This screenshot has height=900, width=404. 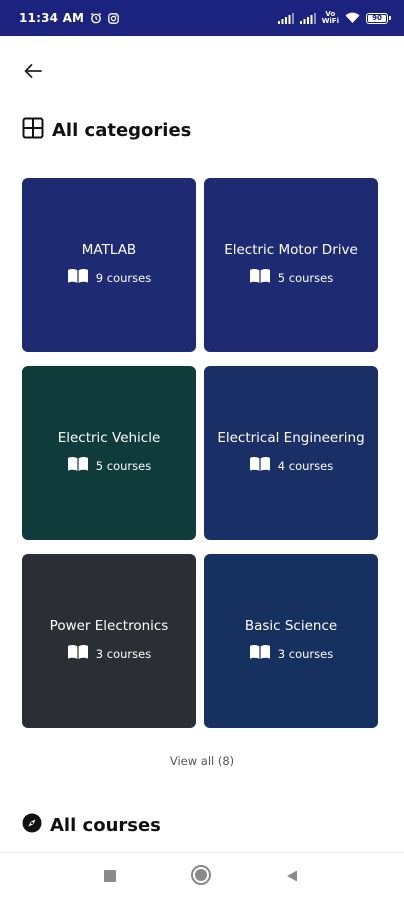 I want to click on category-title: MATLAB, so click(x=109, y=250).